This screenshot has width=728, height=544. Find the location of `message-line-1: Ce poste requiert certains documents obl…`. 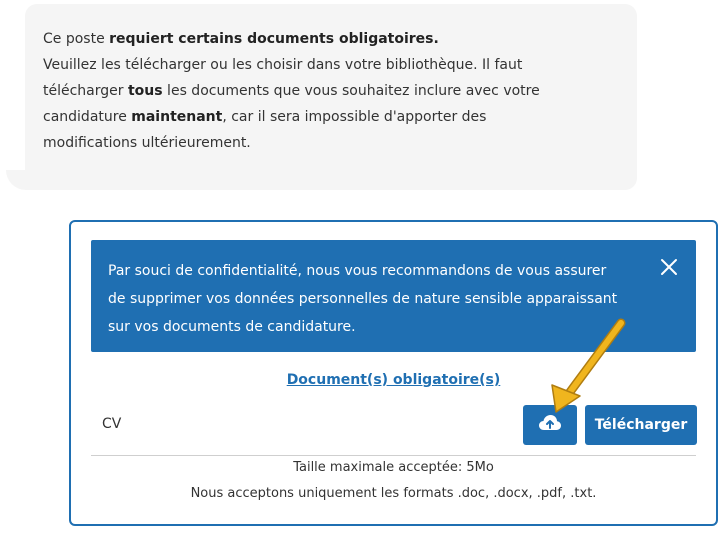

message-line-1: Ce poste requiert certains documents obl… is located at coordinates (241, 39).